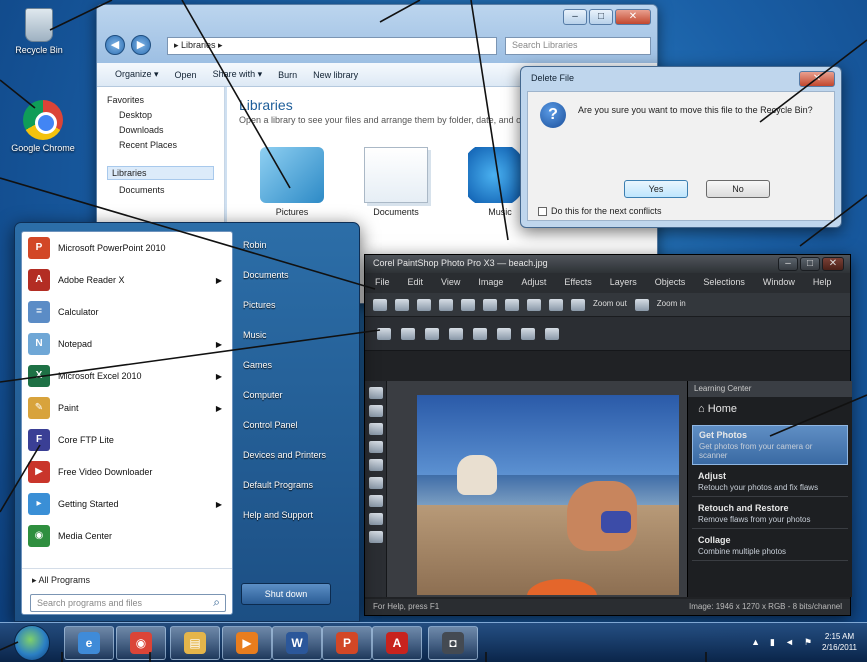 The height and width of the screenshot is (662, 867). What do you see at coordinates (552, 333) in the screenshot?
I see `view-mode-2-icon` at bounding box center [552, 333].